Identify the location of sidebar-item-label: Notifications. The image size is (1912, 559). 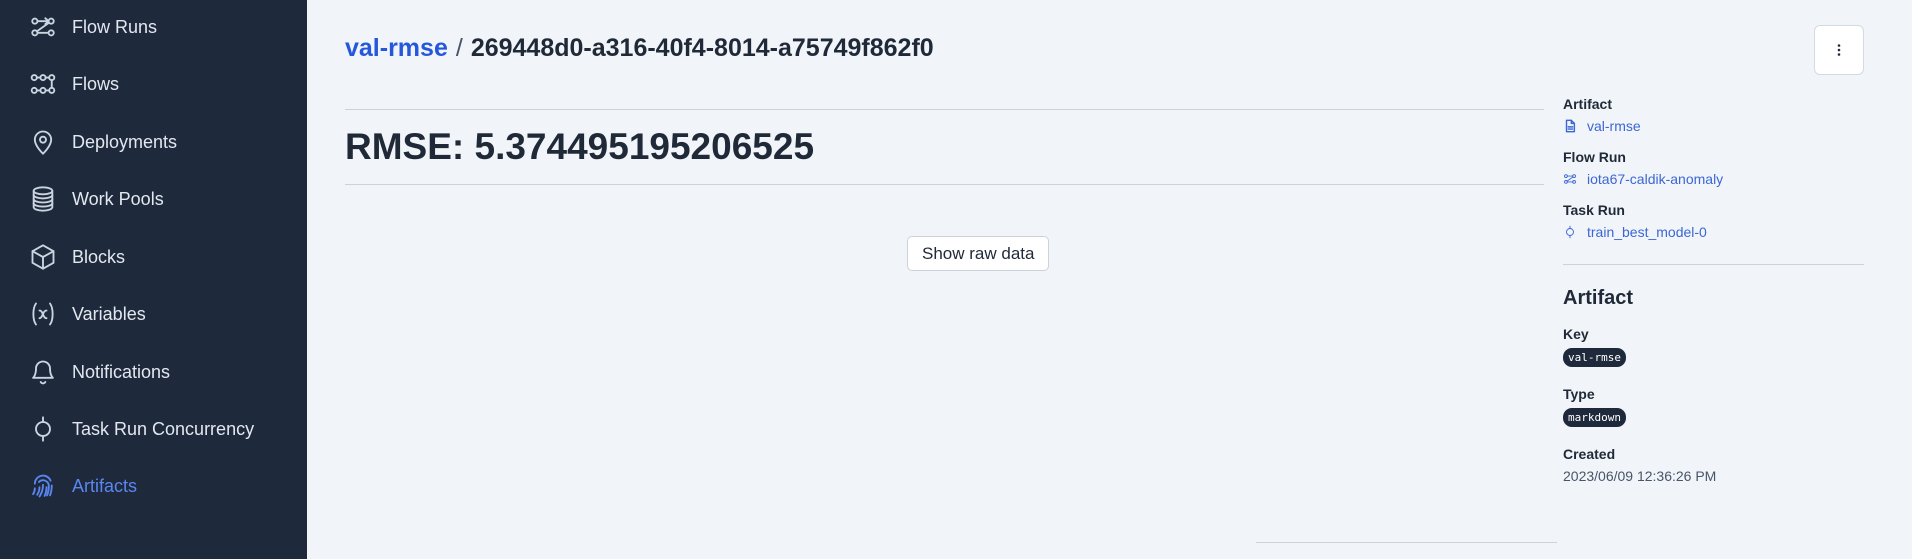
(121, 371).